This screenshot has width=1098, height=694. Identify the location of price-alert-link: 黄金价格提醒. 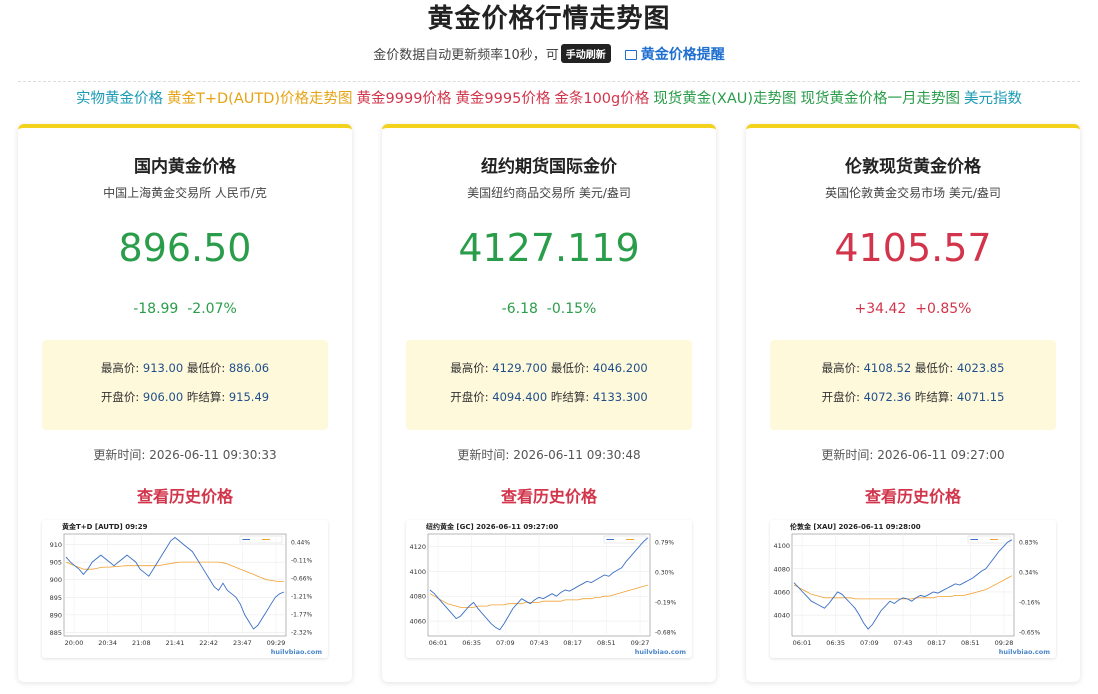
(674, 55).